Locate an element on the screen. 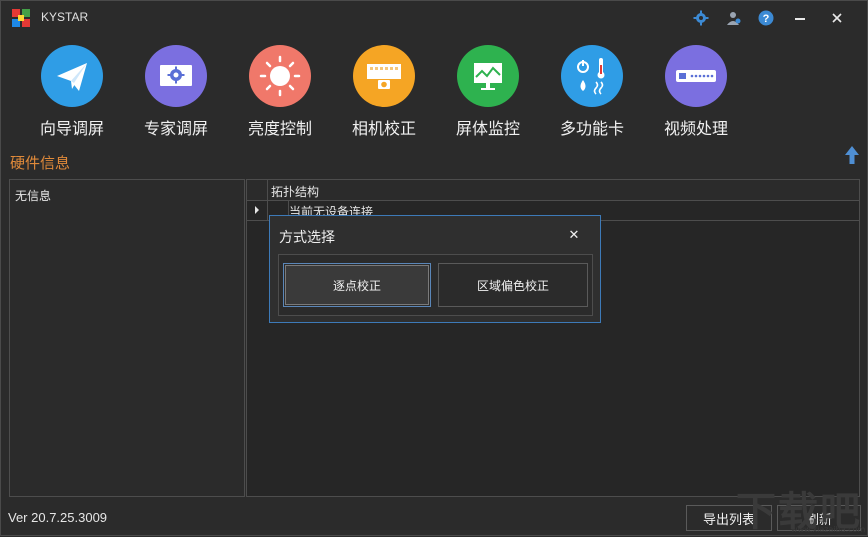 The width and height of the screenshot is (868, 537). collapse-up-arrow-icon is located at coordinates (852, 155).